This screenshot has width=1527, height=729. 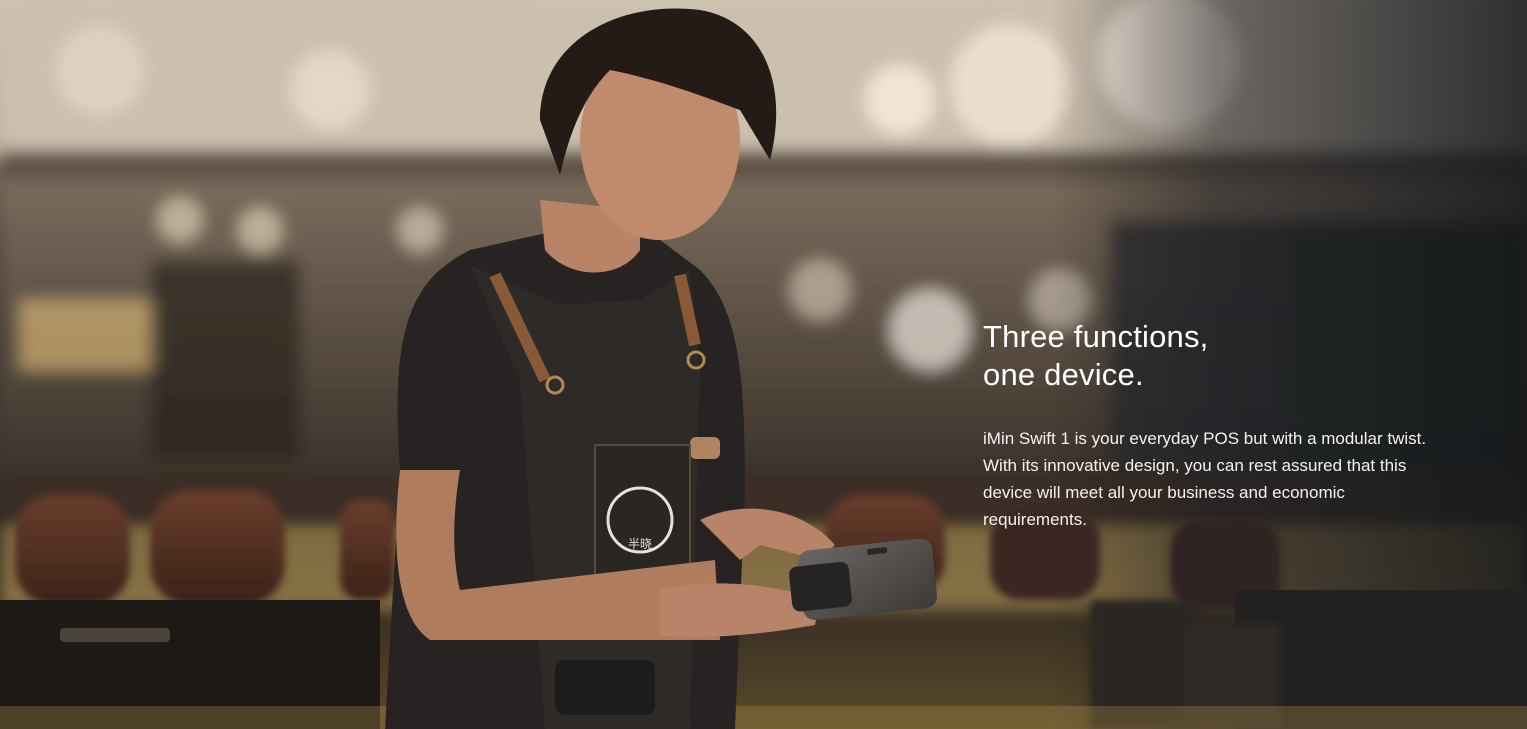 What do you see at coordinates (640, 544) in the screenshot?
I see `apron-logo: 半晓` at bounding box center [640, 544].